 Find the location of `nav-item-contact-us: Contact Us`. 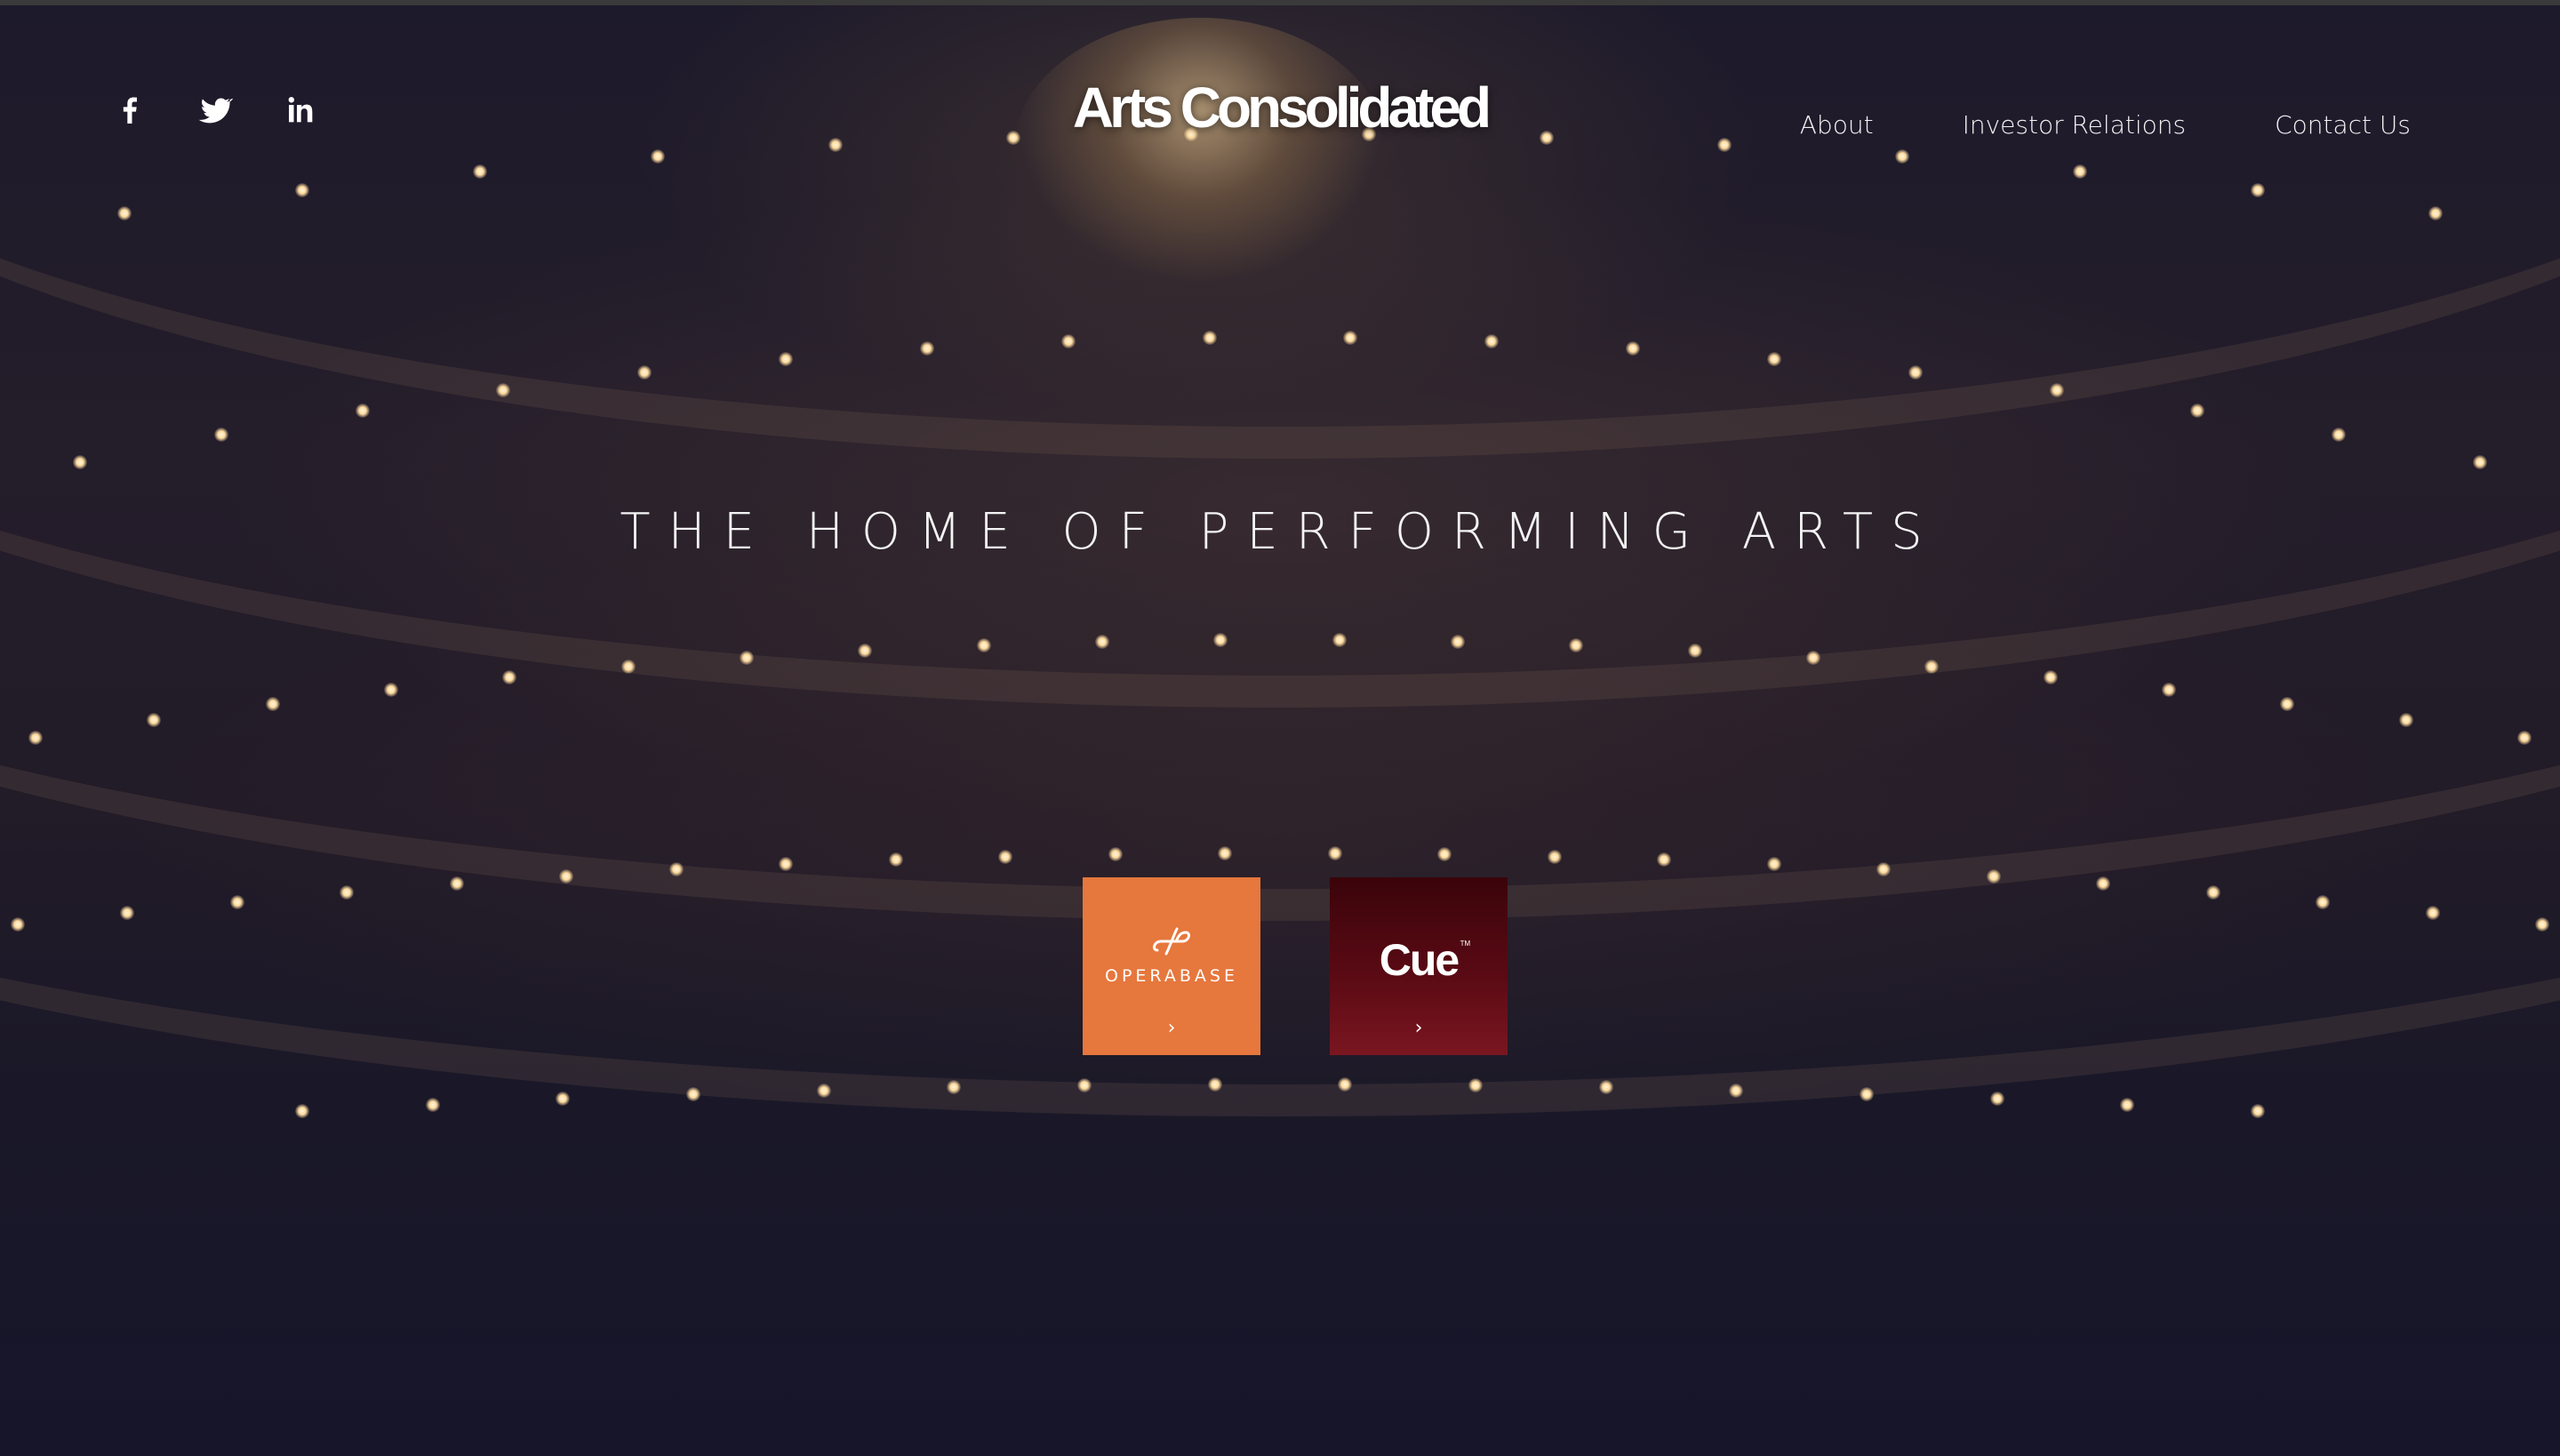

nav-item-contact-us: Contact Us is located at coordinates (2343, 125).